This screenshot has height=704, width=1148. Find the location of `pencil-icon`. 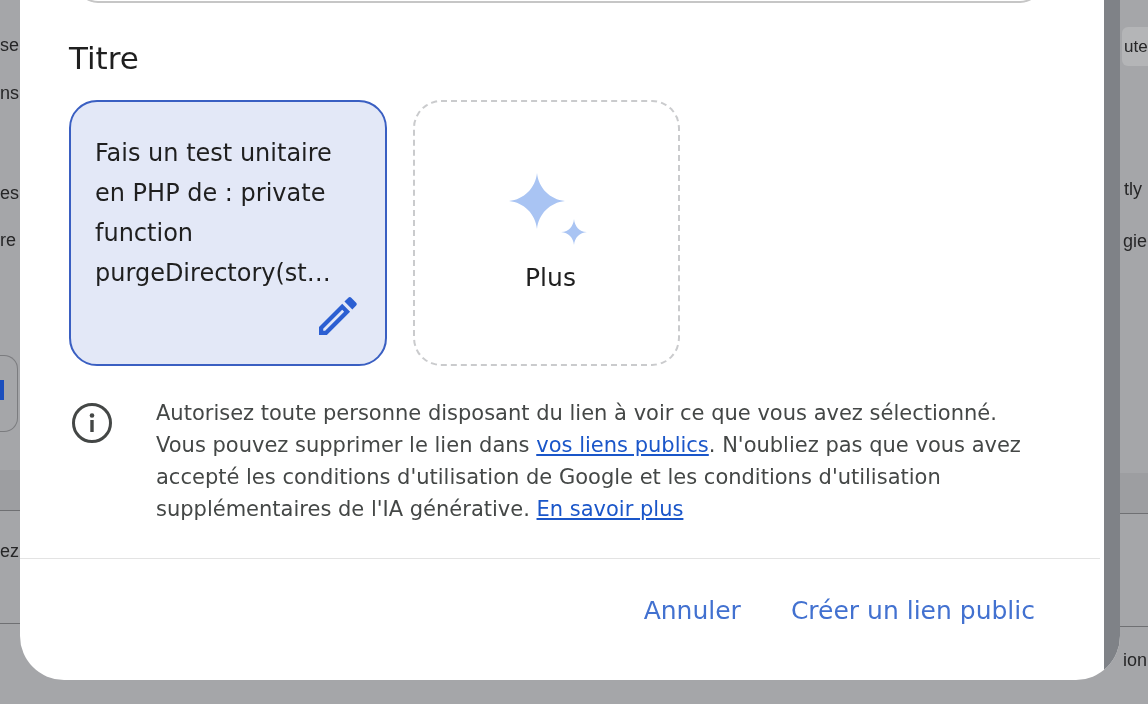

pencil-icon is located at coordinates (338, 316).